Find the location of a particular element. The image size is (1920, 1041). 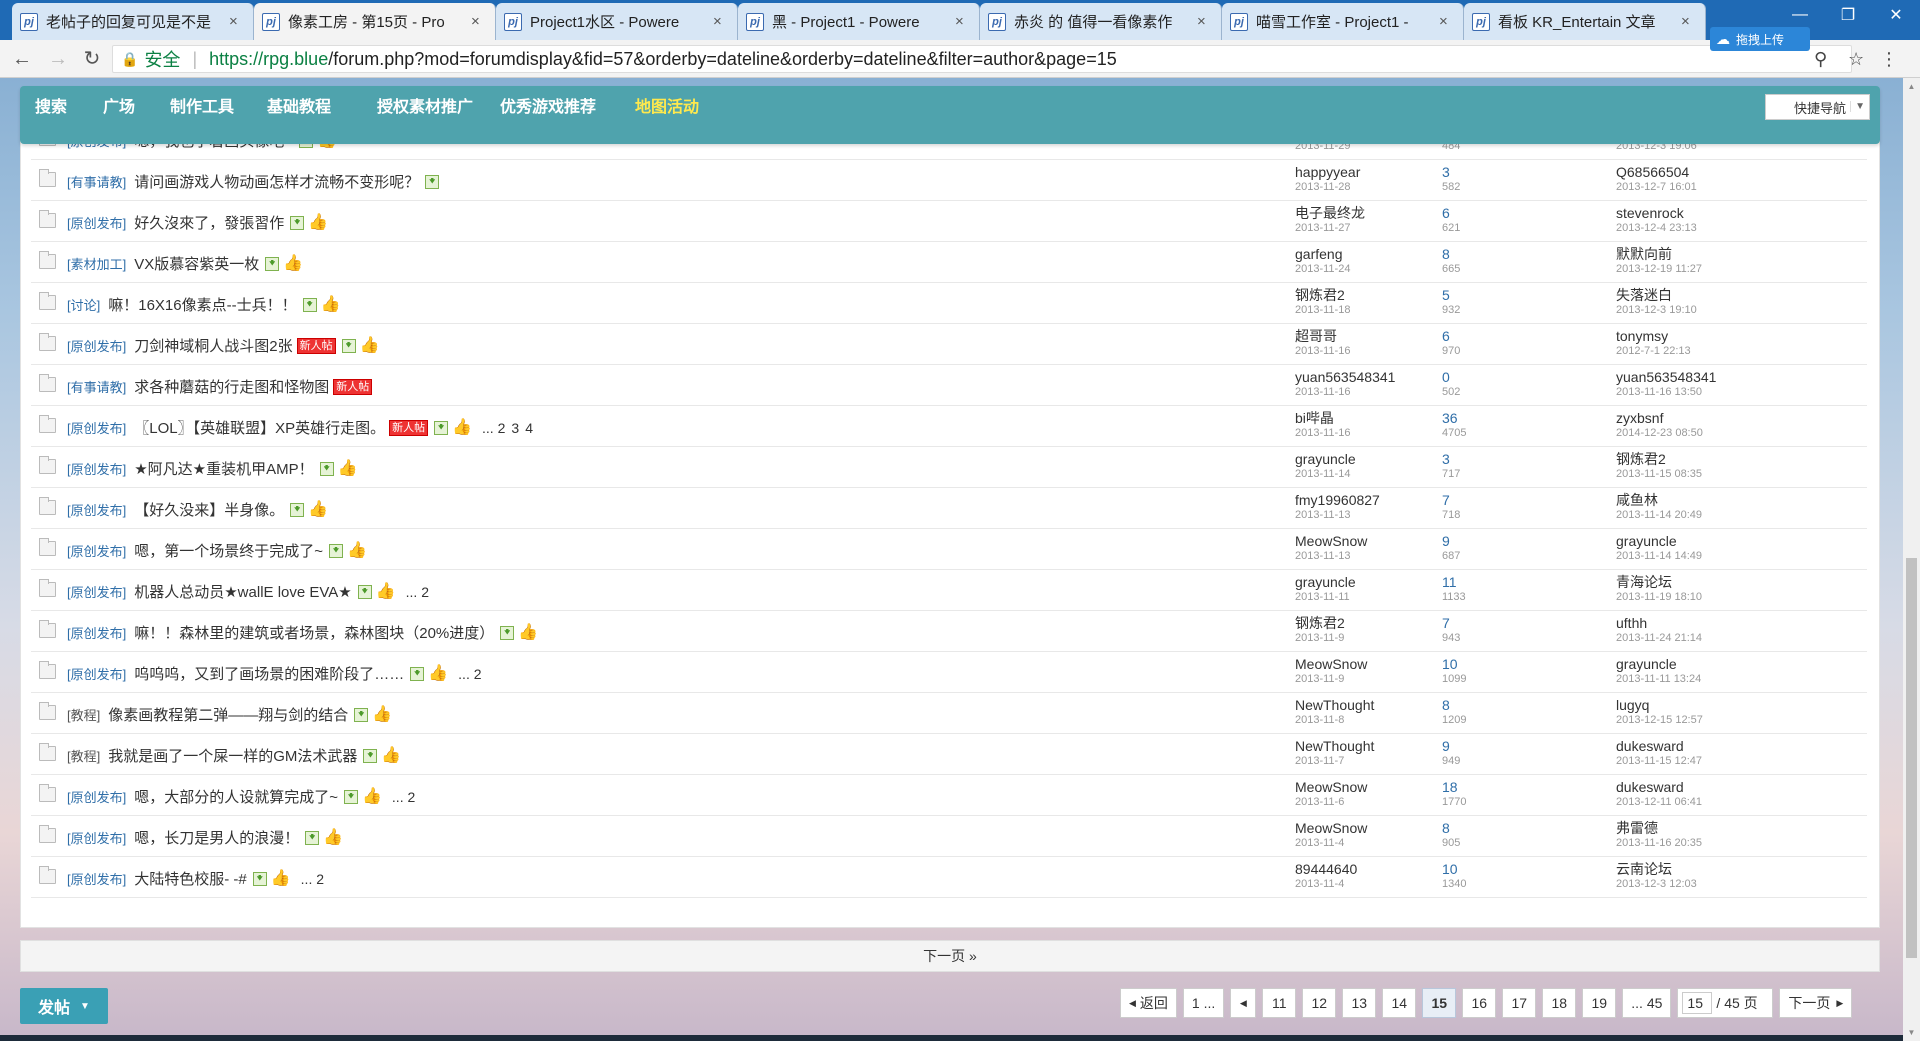

reply-count: 9 is located at coordinates (1482, 541).